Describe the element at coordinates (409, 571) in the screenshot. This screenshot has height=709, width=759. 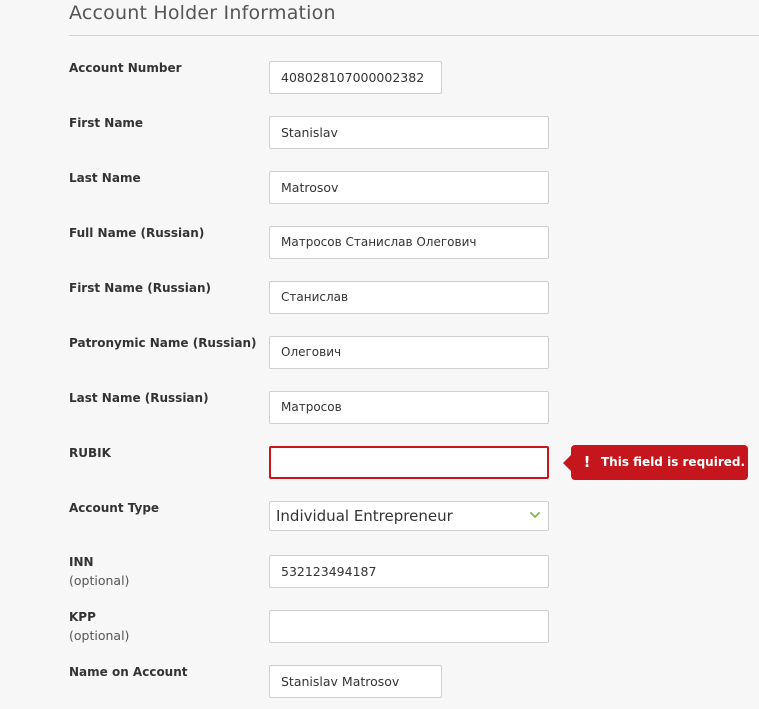
I see `inn-input: 532123494187` at that location.